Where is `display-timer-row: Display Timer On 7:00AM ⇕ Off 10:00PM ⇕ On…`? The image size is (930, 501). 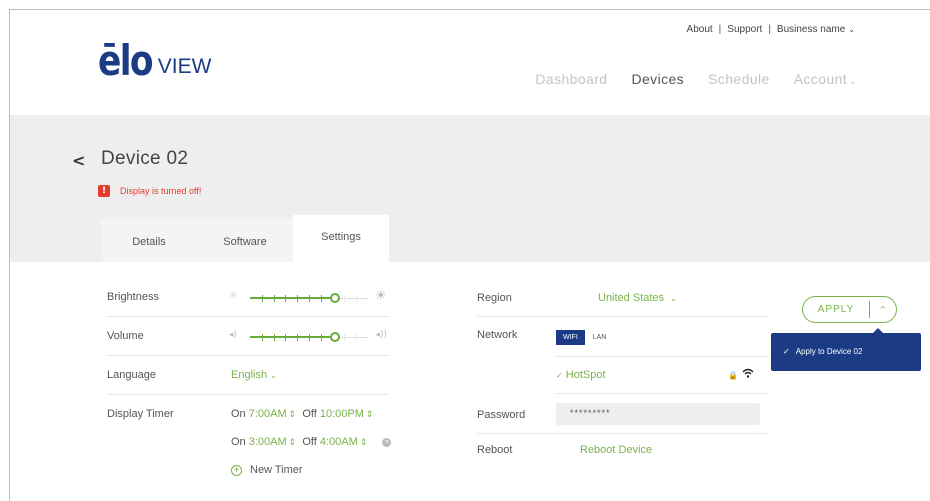
display-timer-row: Display Timer On 7:00AM ⇕ Off 10:00PM ⇕ On… is located at coordinates (249, 435).